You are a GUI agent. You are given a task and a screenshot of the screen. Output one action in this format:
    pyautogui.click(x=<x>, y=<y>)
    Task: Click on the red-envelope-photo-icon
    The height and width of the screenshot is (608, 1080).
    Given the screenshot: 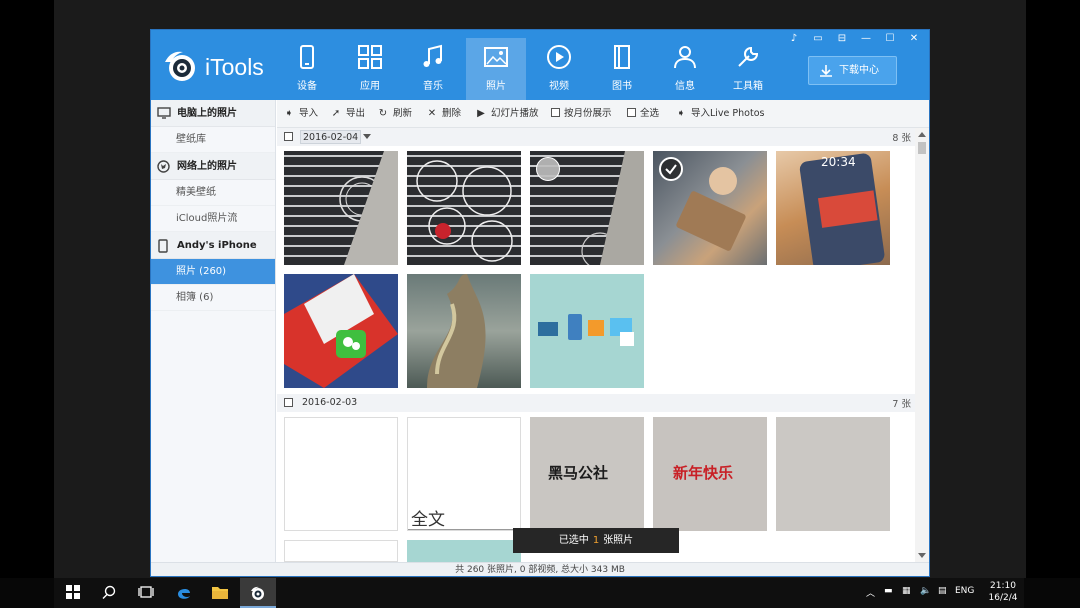 What is the action you would take?
    pyautogui.click(x=341, y=331)
    